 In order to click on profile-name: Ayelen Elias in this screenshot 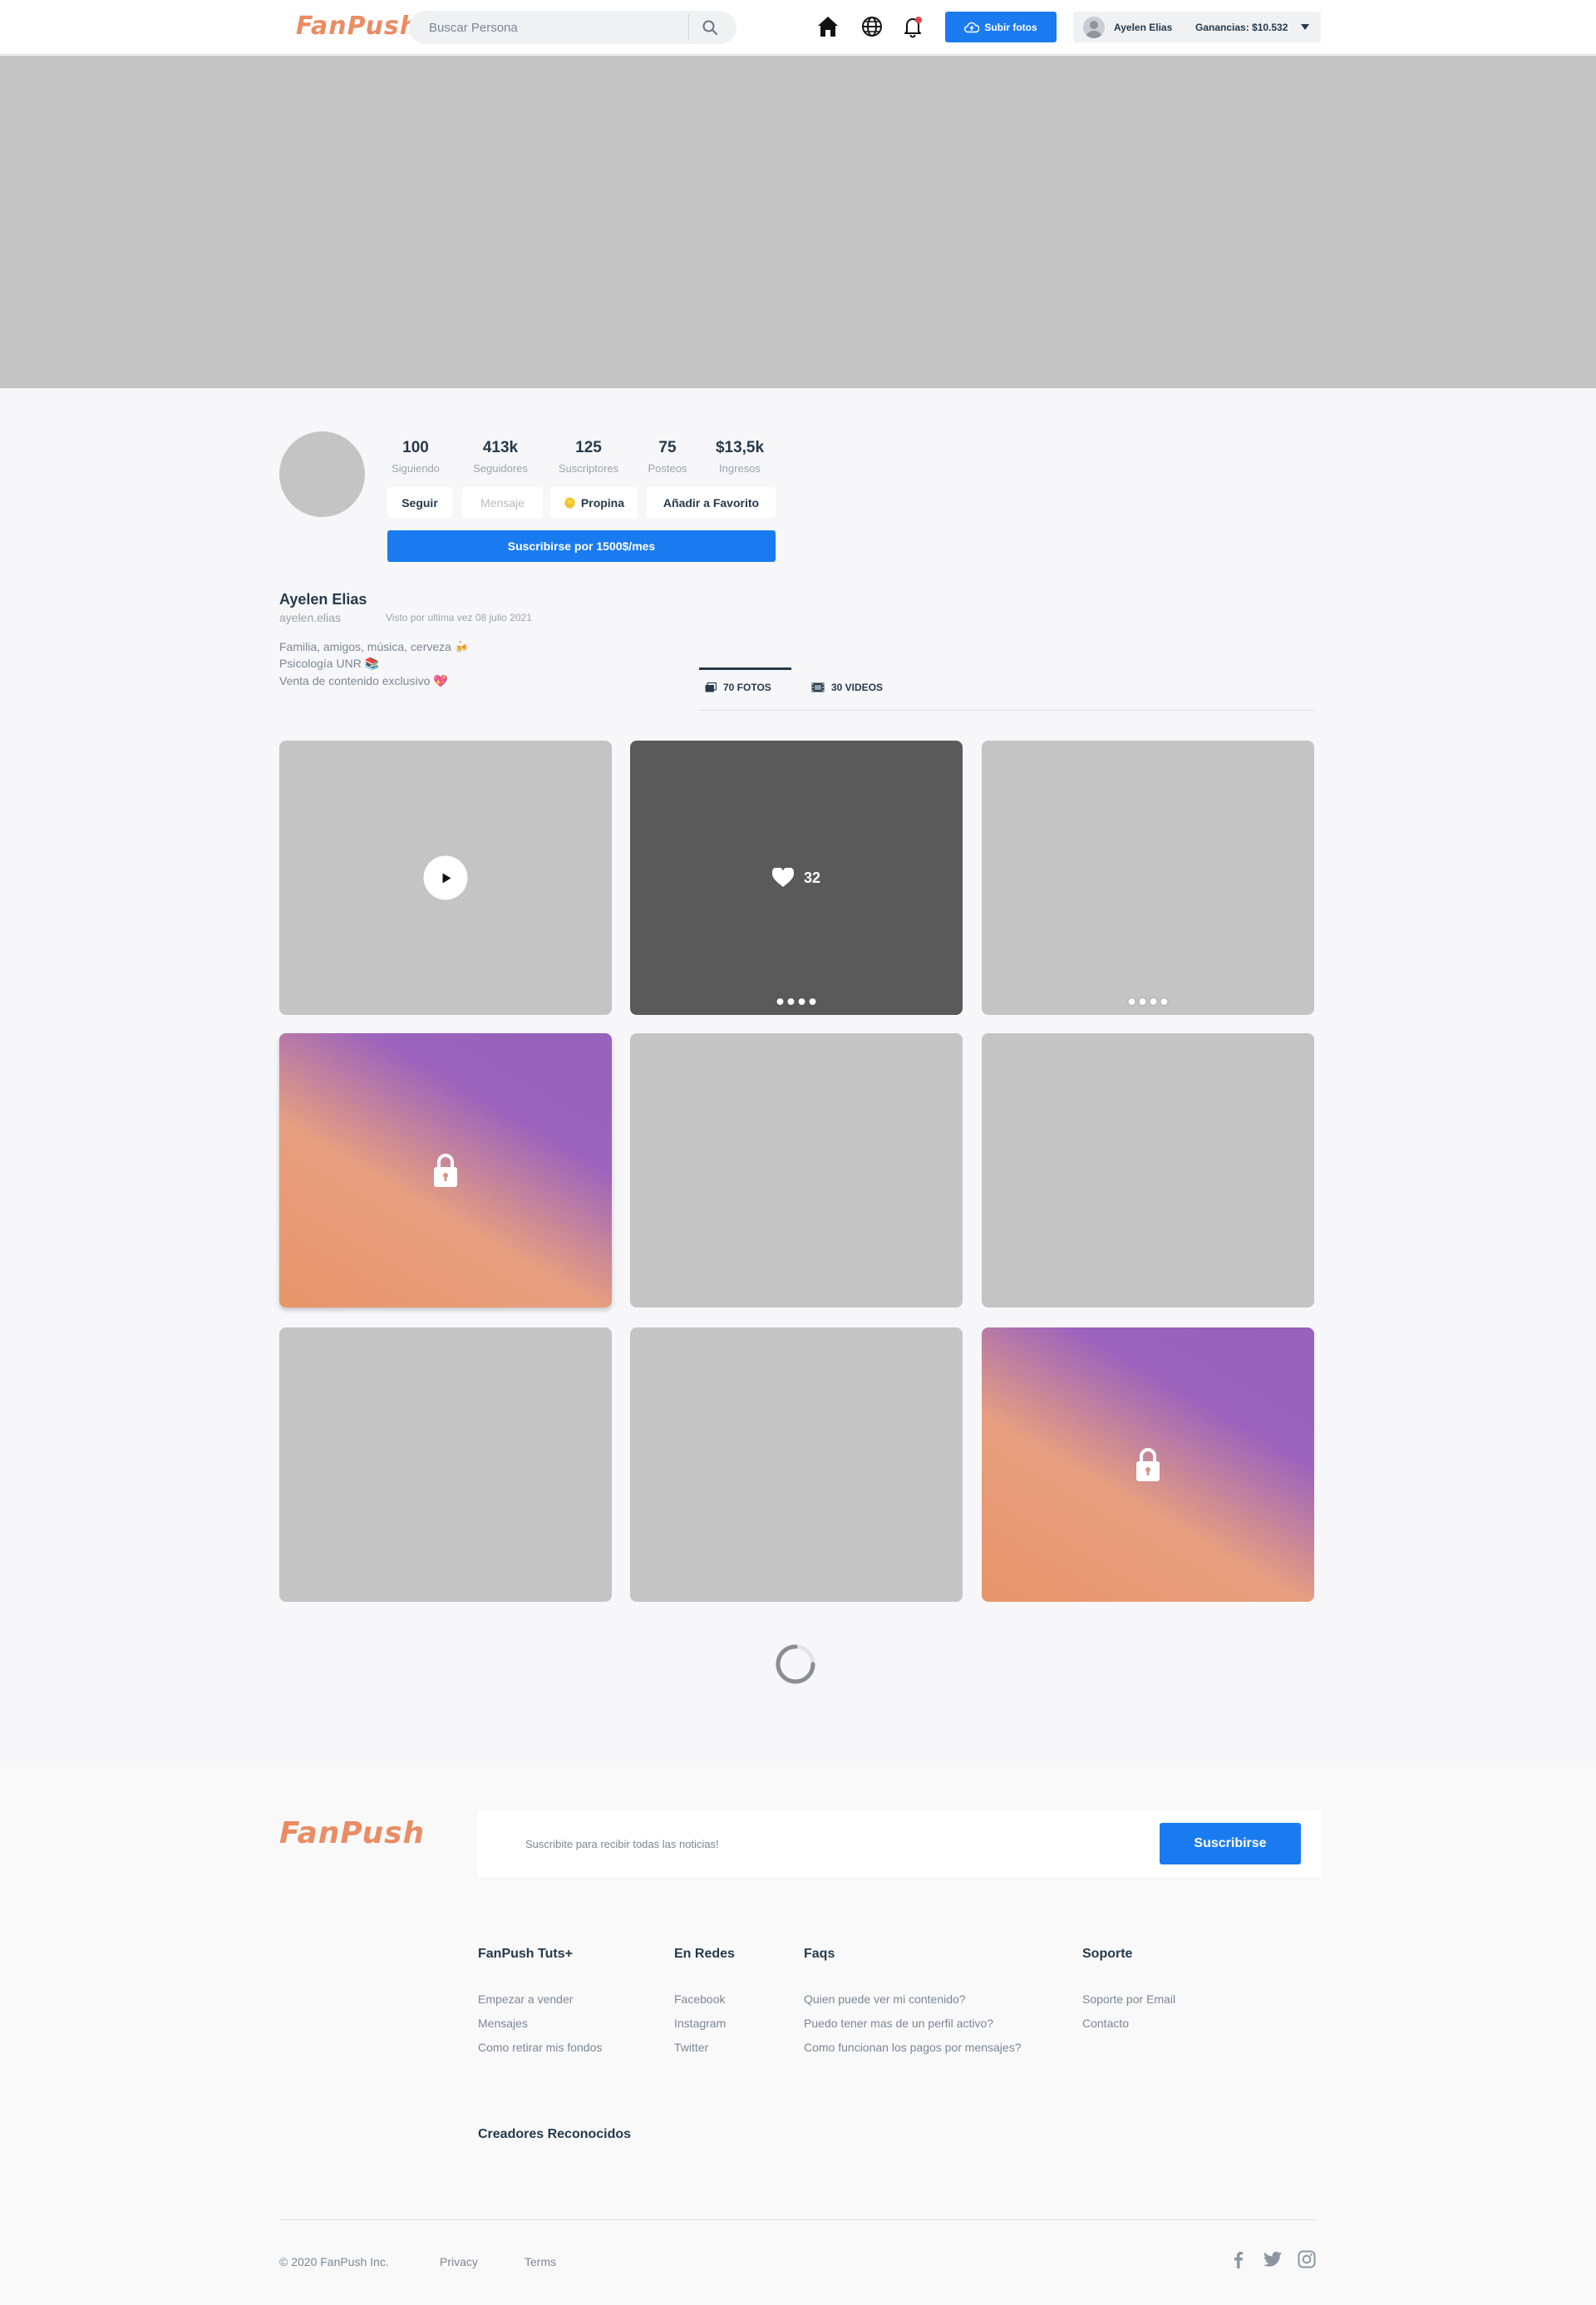, I will do `click(323, 599)`.